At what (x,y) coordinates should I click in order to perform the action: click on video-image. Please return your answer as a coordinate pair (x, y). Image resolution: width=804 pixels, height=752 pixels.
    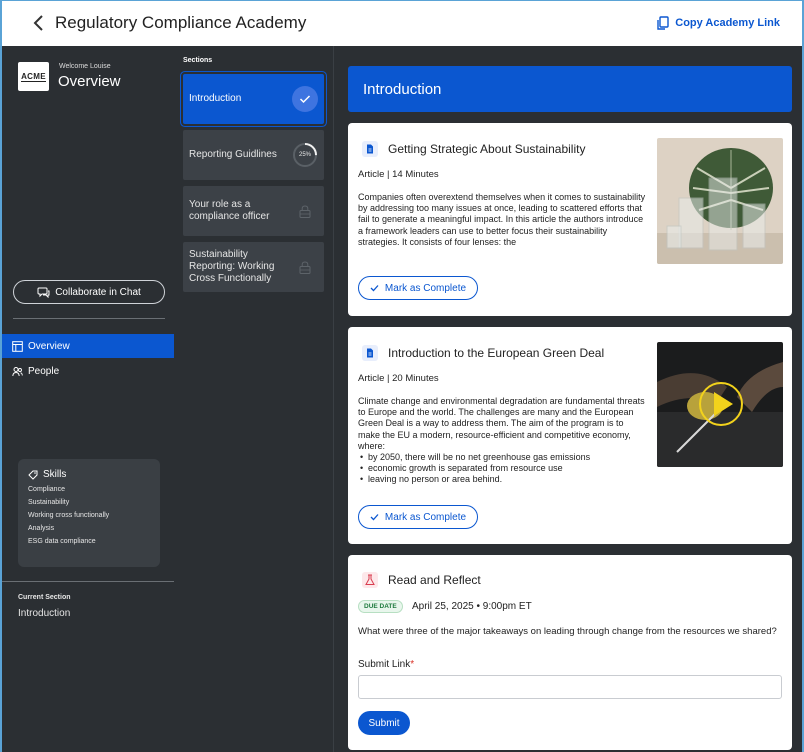
    Looking at the image, I should click on (720, 404).